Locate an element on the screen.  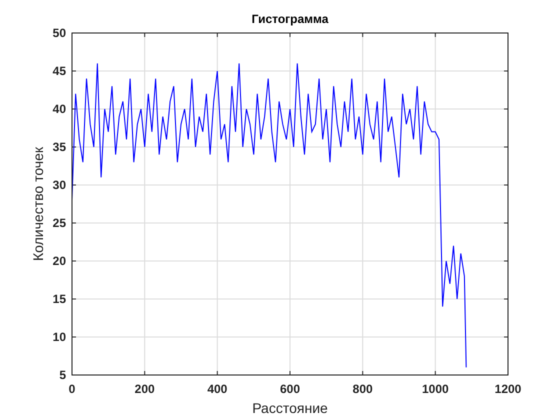
tick-label: 200 is located at coordinates (144, 389).